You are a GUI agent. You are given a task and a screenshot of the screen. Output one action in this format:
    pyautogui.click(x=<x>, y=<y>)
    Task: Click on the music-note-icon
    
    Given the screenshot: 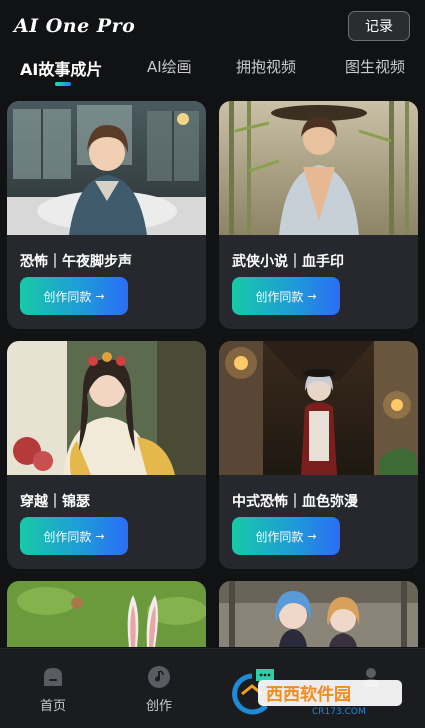 What is the action you would take?
    pyautogui.click(x=159, y=677)
    